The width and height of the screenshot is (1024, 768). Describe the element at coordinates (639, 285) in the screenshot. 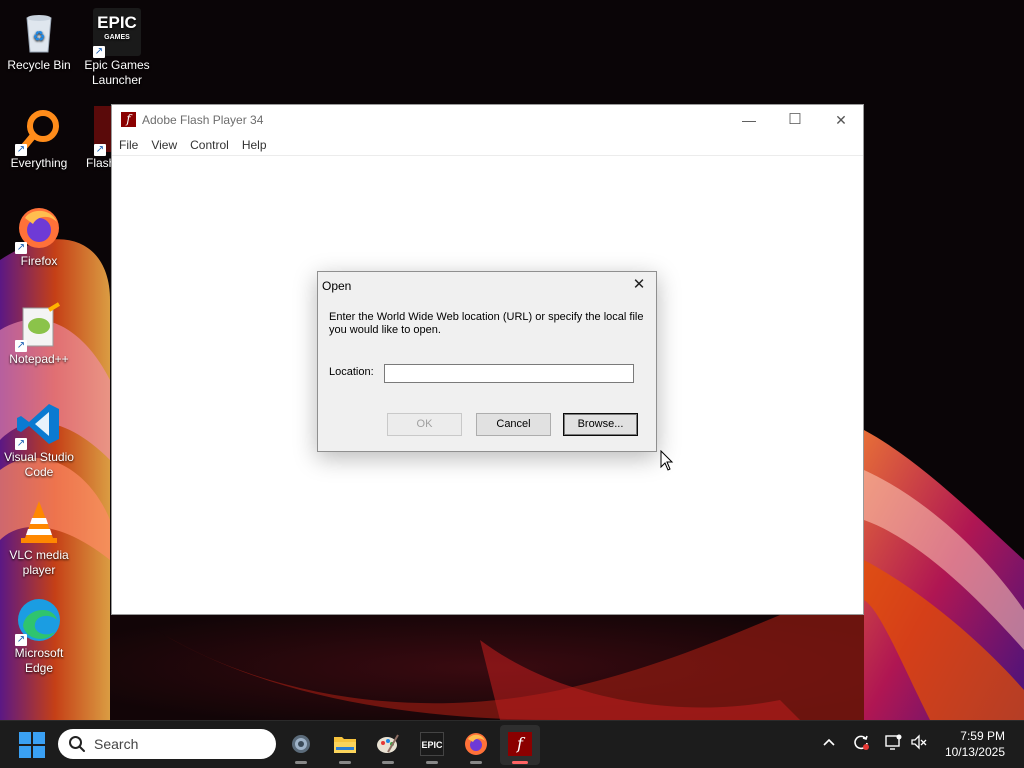

I see `dialog-close-icon: ✕` at that location.